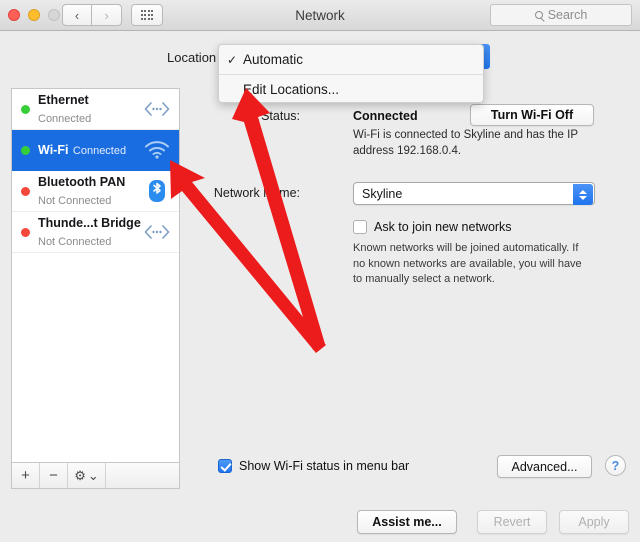 Image resolution: width=640 pixels, height=542 pixels. Describe the element at coordinates (280, 116) in the screenshot. I see `status-label: Status:` at that location.